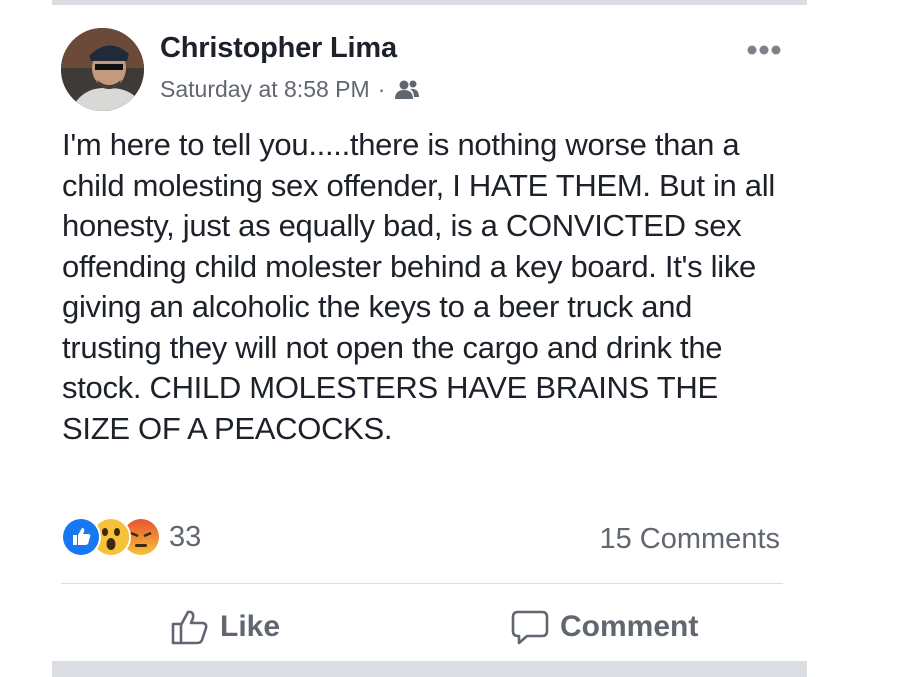  I want to click on post-meta: Saturday at 8:58 PM ·, so click(290, 89).